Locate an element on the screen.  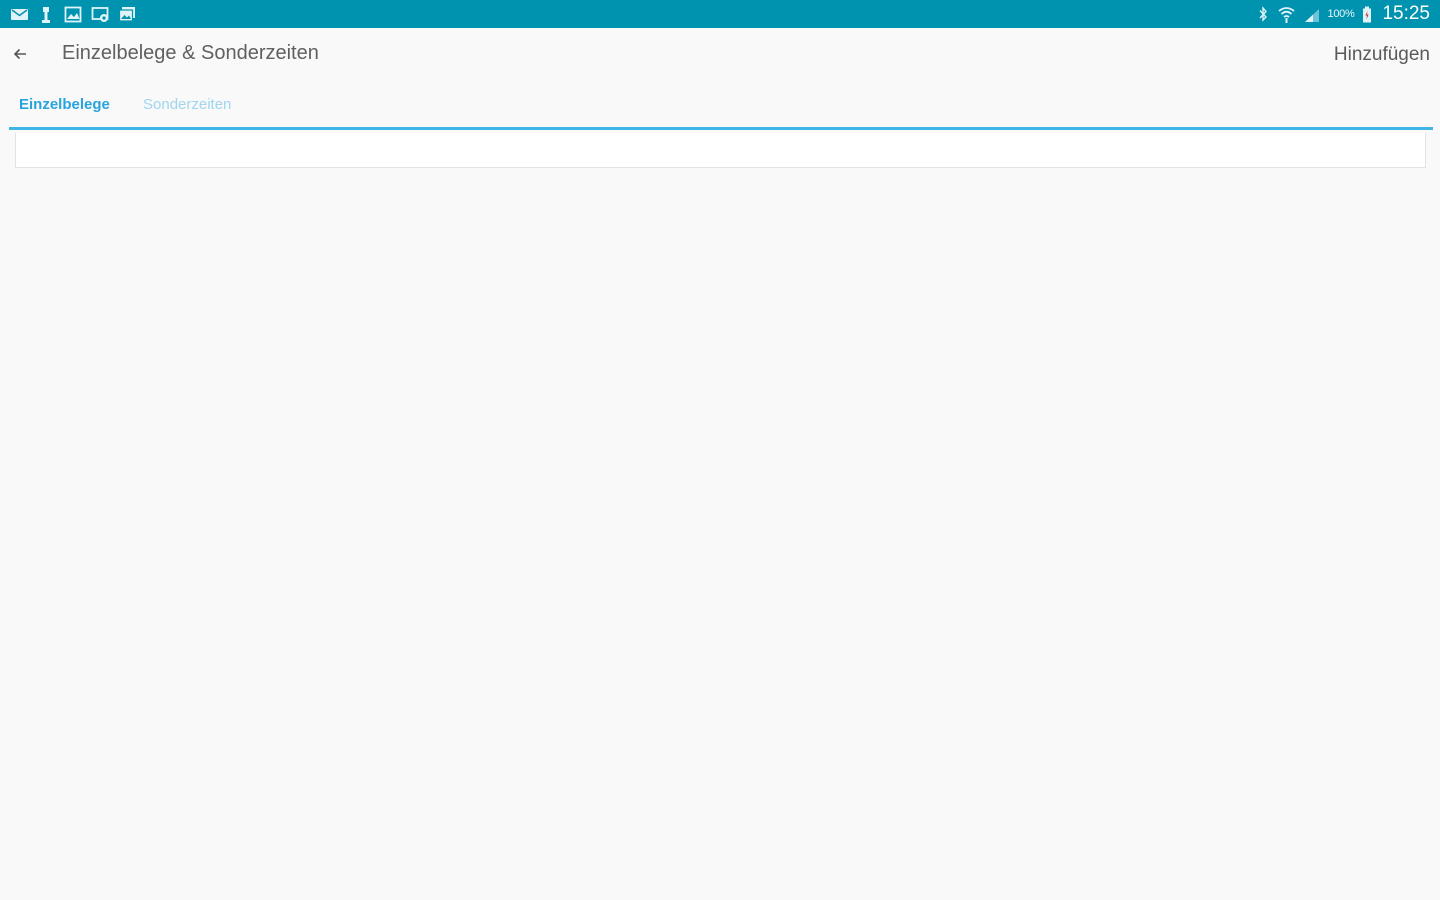
image-icon is located at coordinates (73, 14).